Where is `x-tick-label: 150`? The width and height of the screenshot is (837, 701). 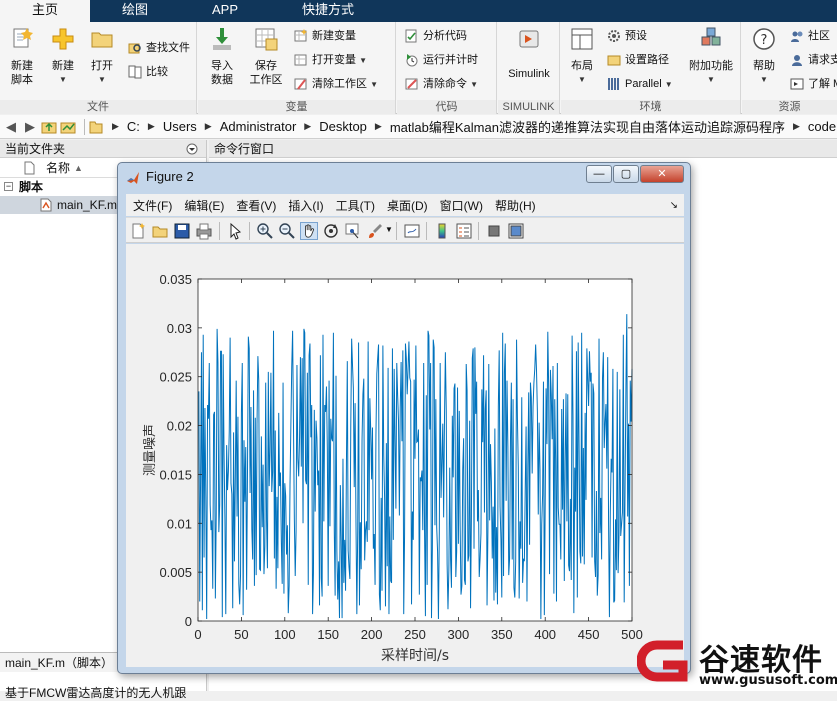
x-tick-label: 150 is located at coordinates (328, 634).